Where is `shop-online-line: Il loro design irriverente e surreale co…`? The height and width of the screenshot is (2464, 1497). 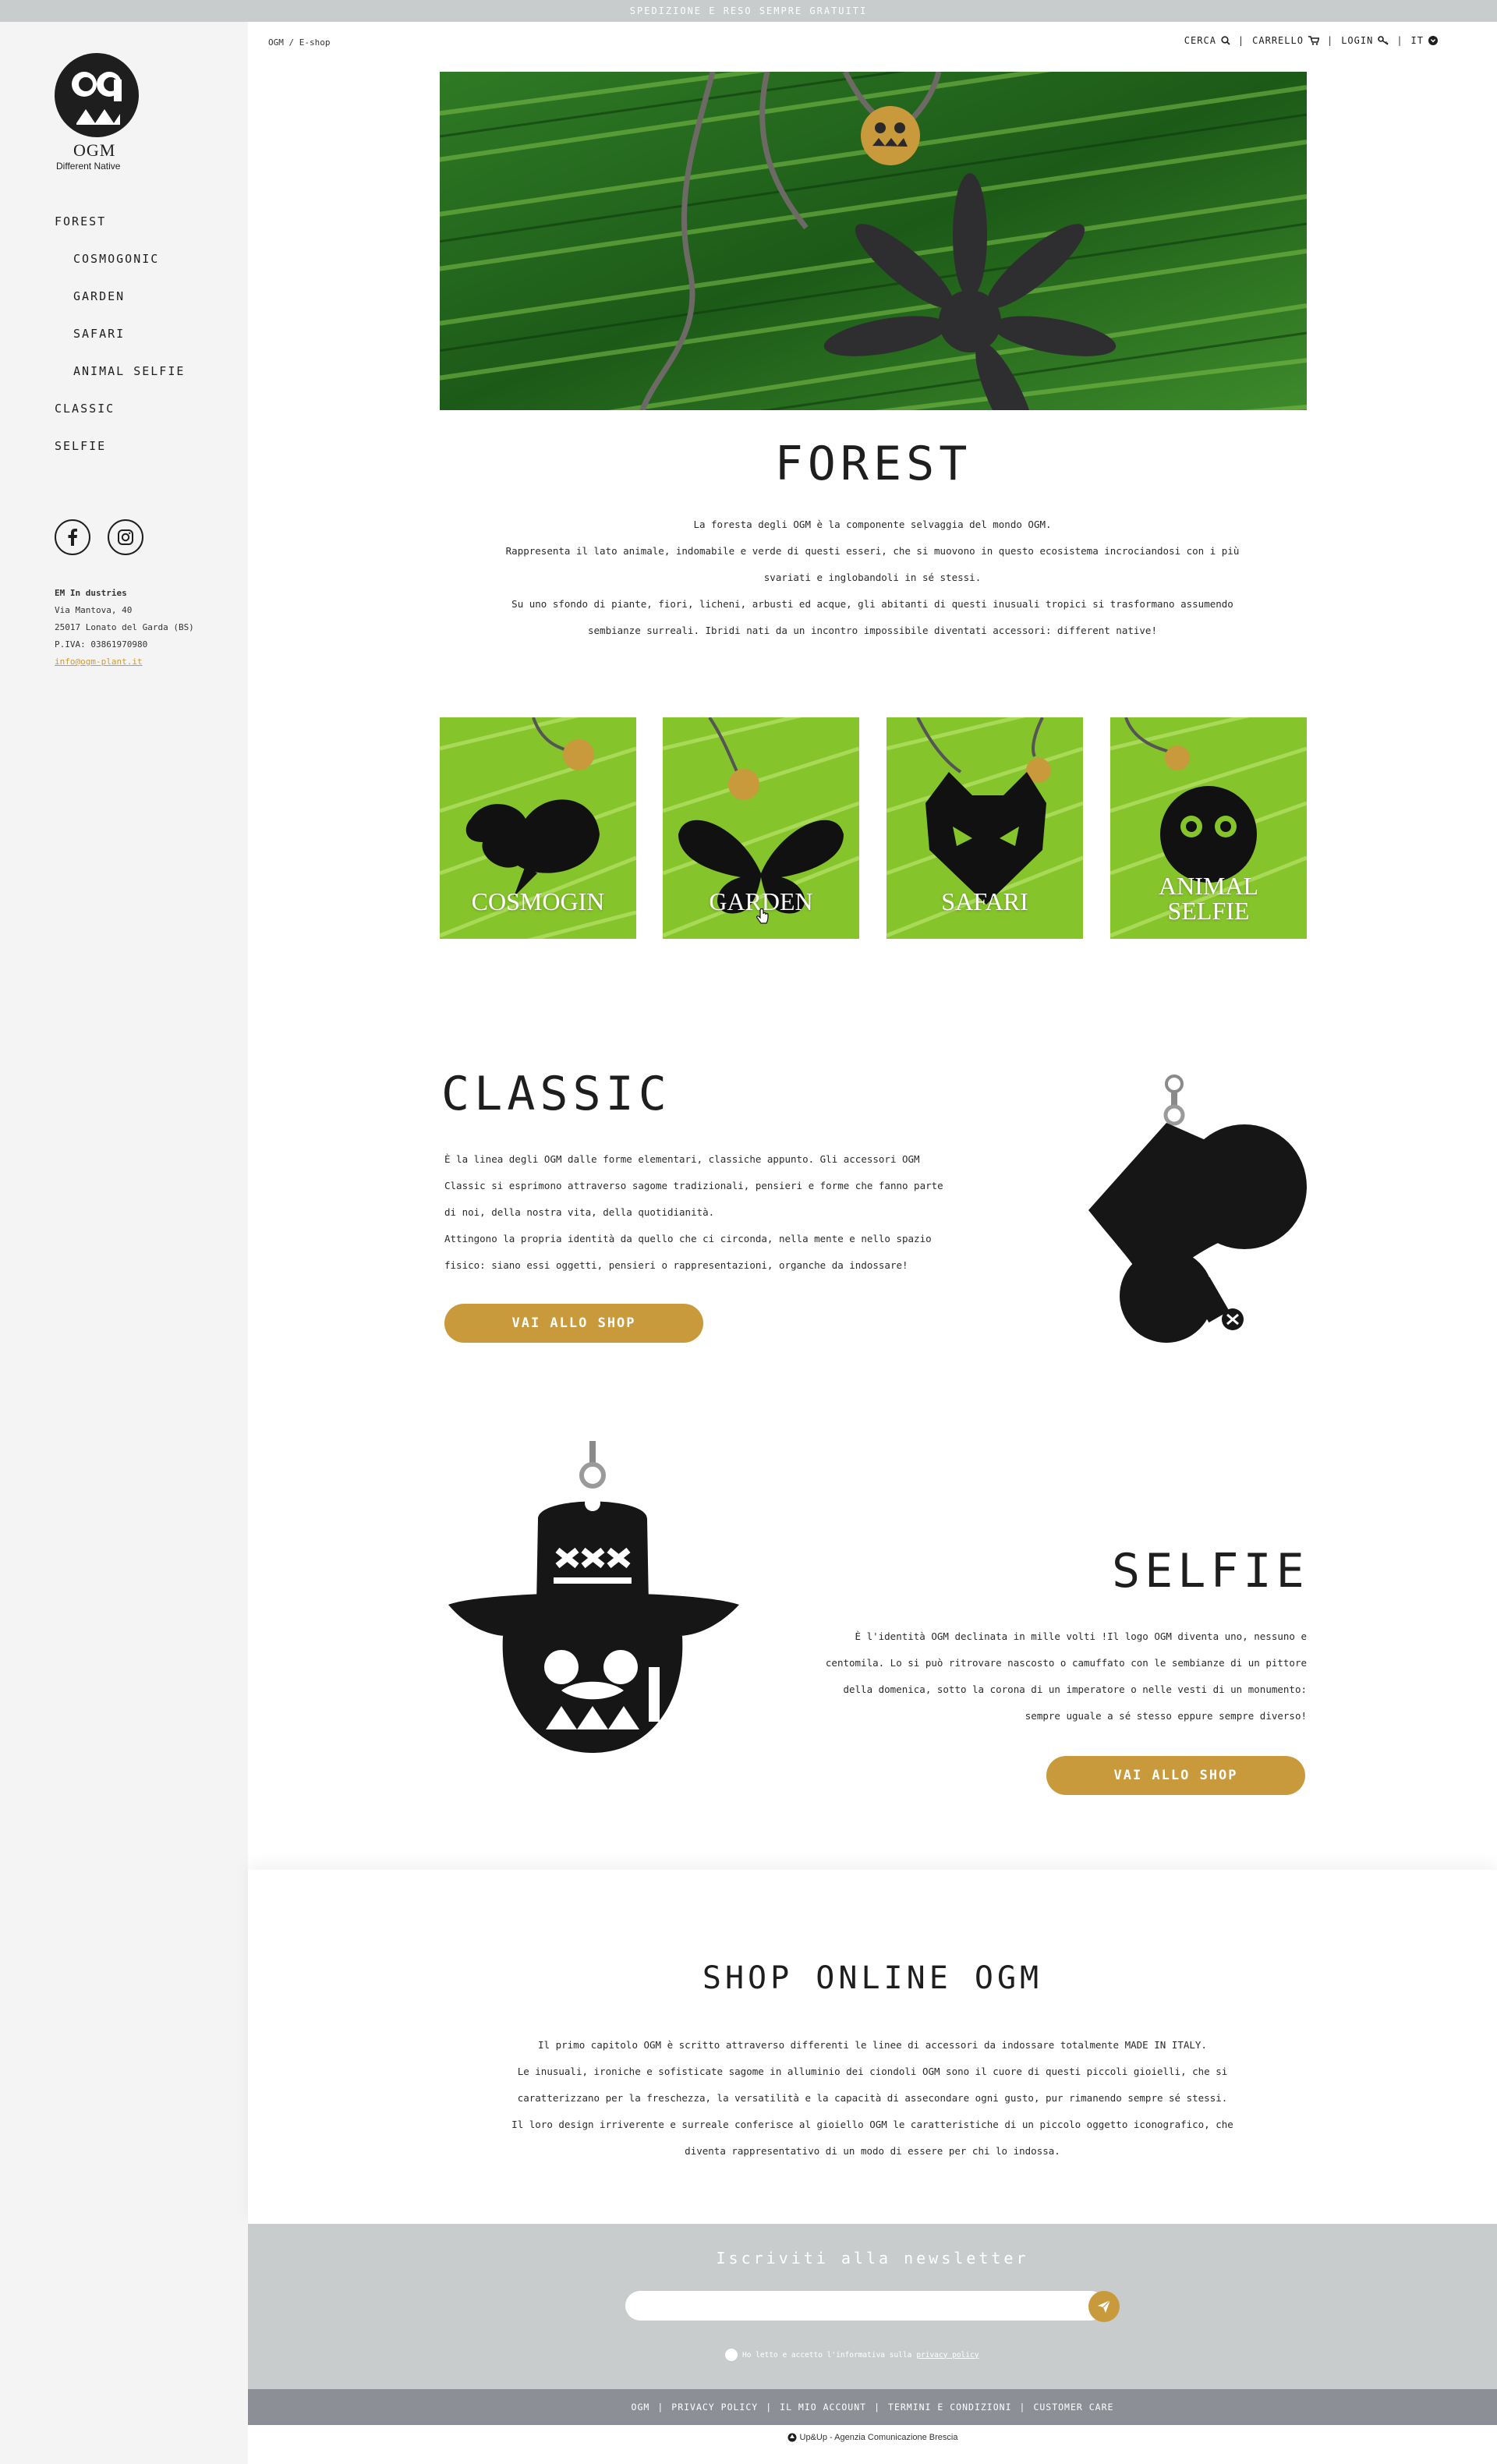
shop-online-line: Il loro design irriverente e surreale co… is located at coordinates (872, 2125).